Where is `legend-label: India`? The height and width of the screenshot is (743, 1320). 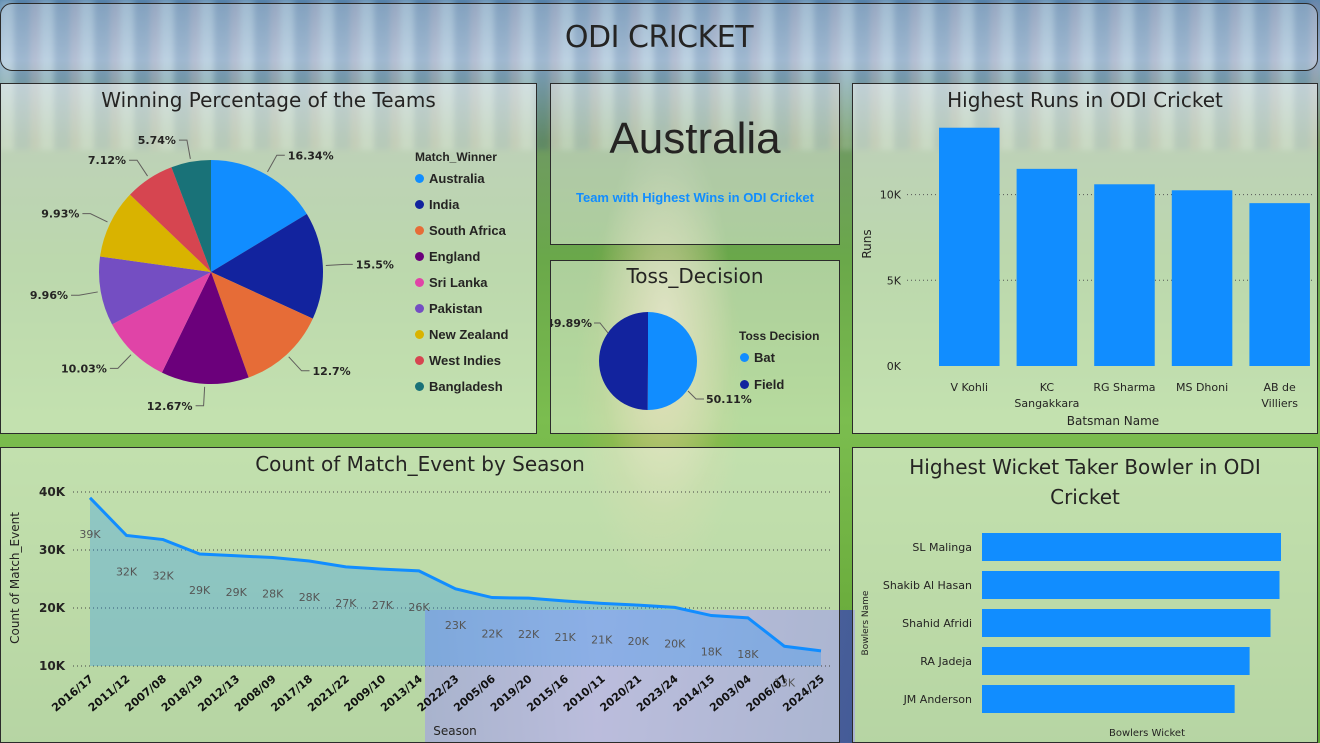 legend-label: India is located at coordinates (444, 204).